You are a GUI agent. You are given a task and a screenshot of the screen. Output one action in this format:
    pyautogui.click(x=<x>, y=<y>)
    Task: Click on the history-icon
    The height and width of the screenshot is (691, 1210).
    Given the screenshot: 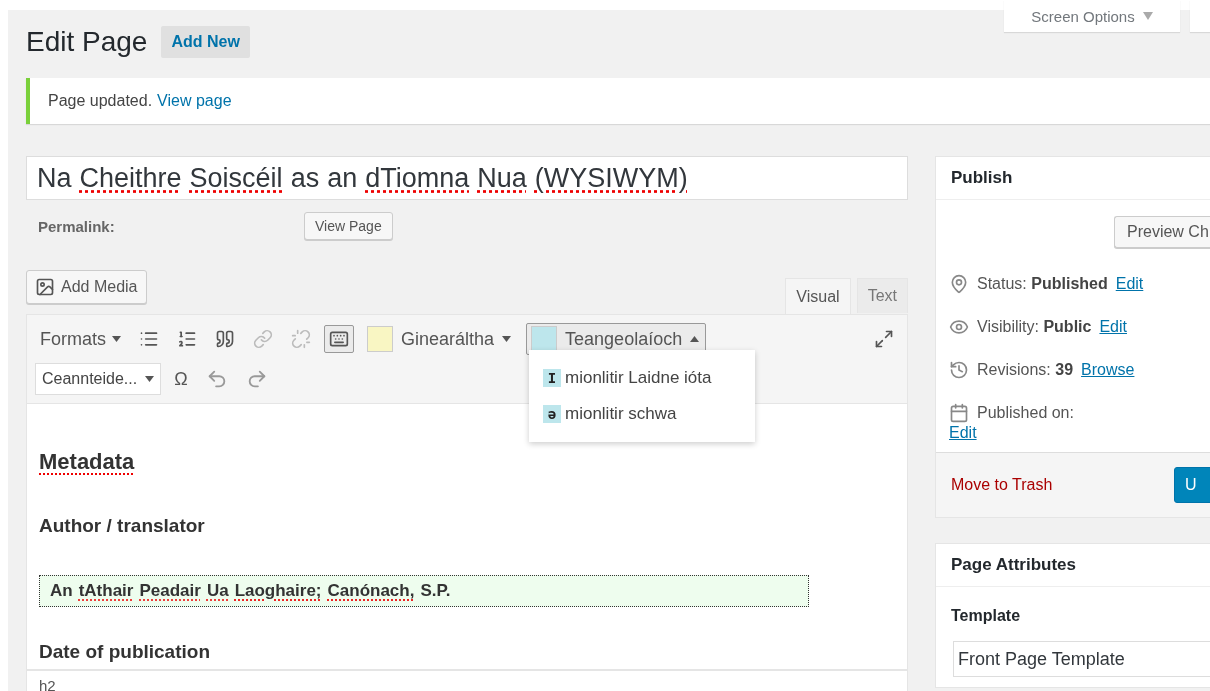 What is the action you would take?
    pyautogui.click(x=959, y=369)
    